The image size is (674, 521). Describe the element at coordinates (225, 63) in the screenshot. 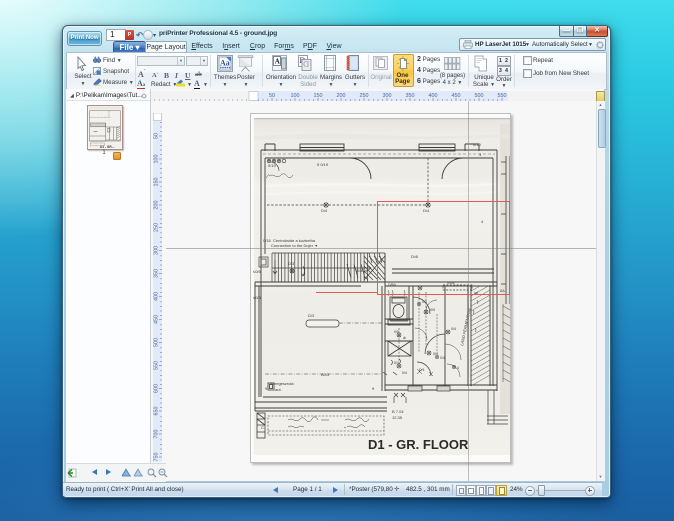

I see `svg-text: Aa` at that location.